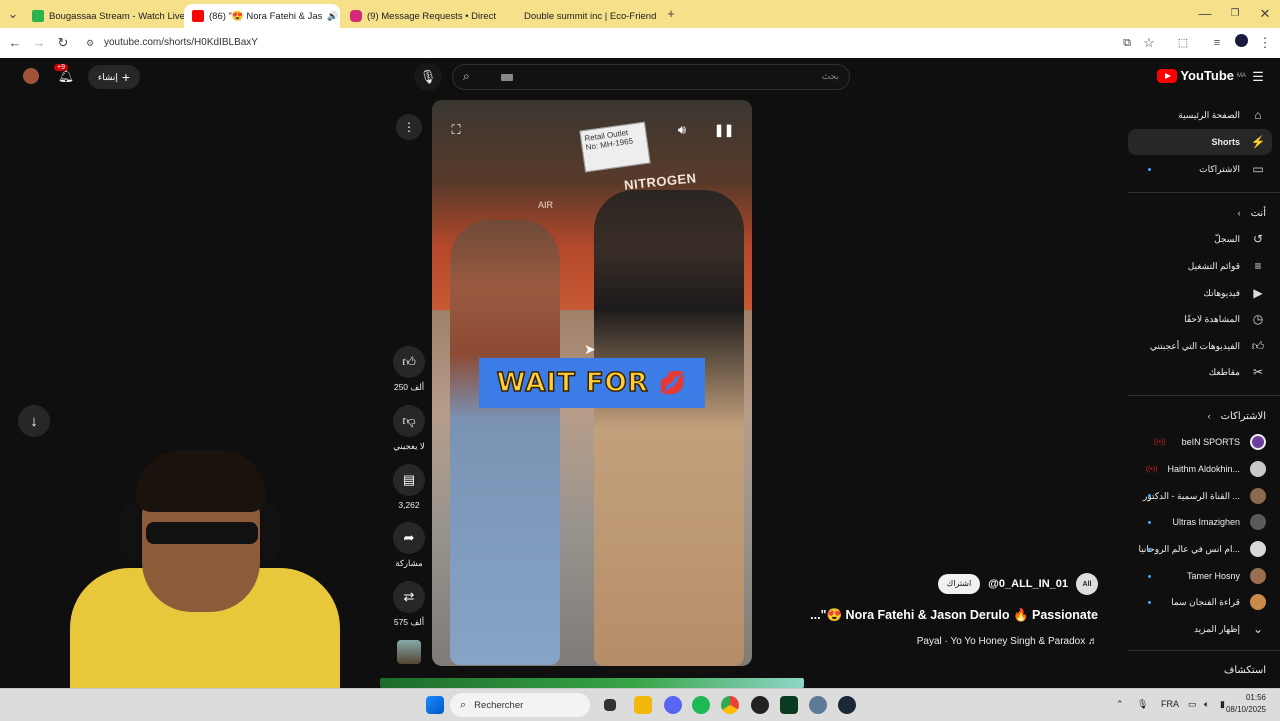 The width and height of the screenshot is (1280, 721). What do you see at coordinates (90, 43) in the screenshot?
I see `site-info-icon: ⚙` at bounding box center [90, 43].